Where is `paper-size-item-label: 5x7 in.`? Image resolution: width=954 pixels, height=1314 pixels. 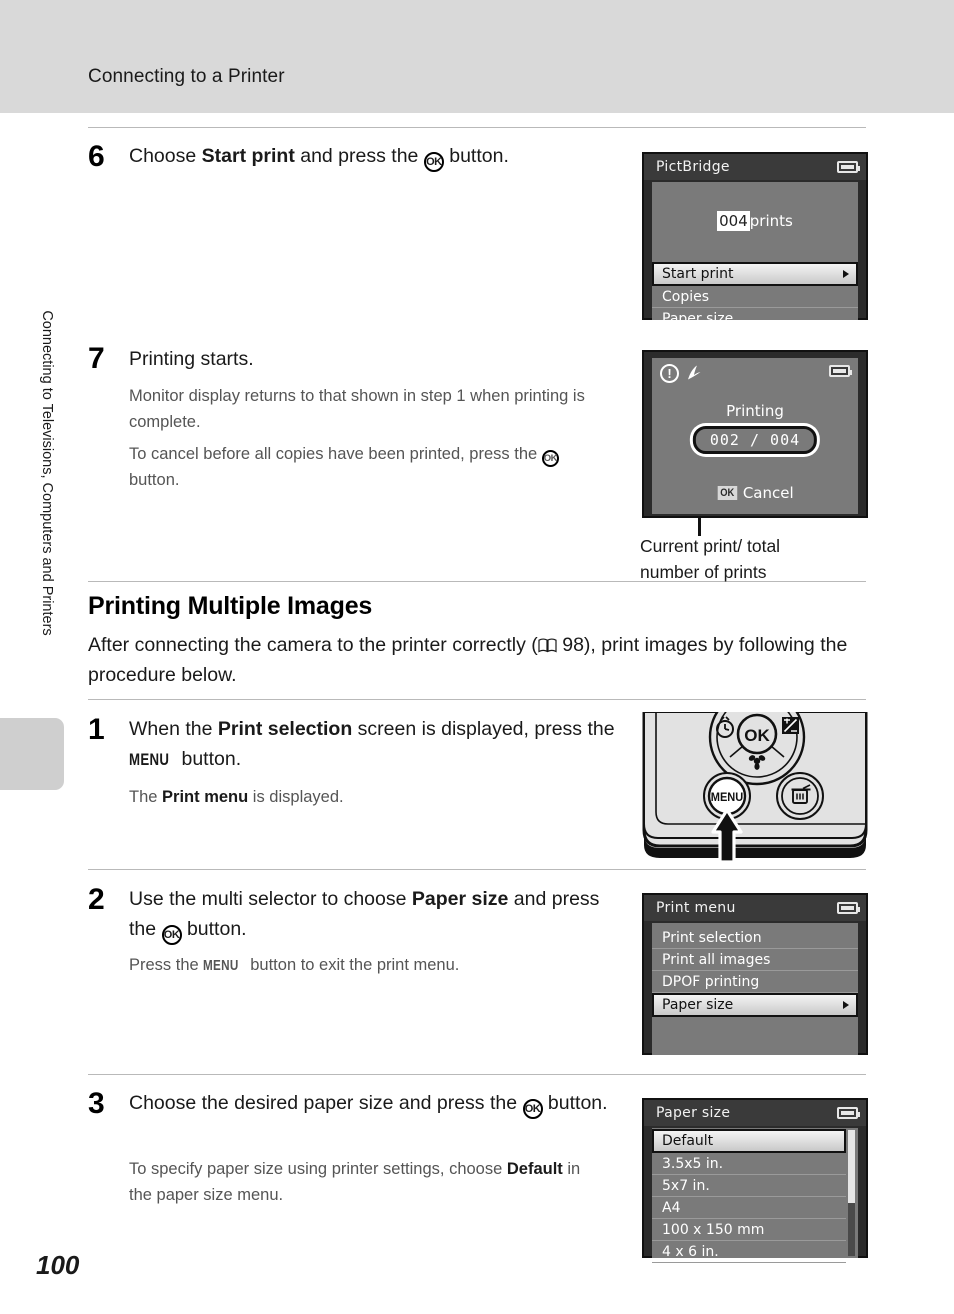
paper-size-item-label: 5x7 in. is located at coordinates (686, 1186).